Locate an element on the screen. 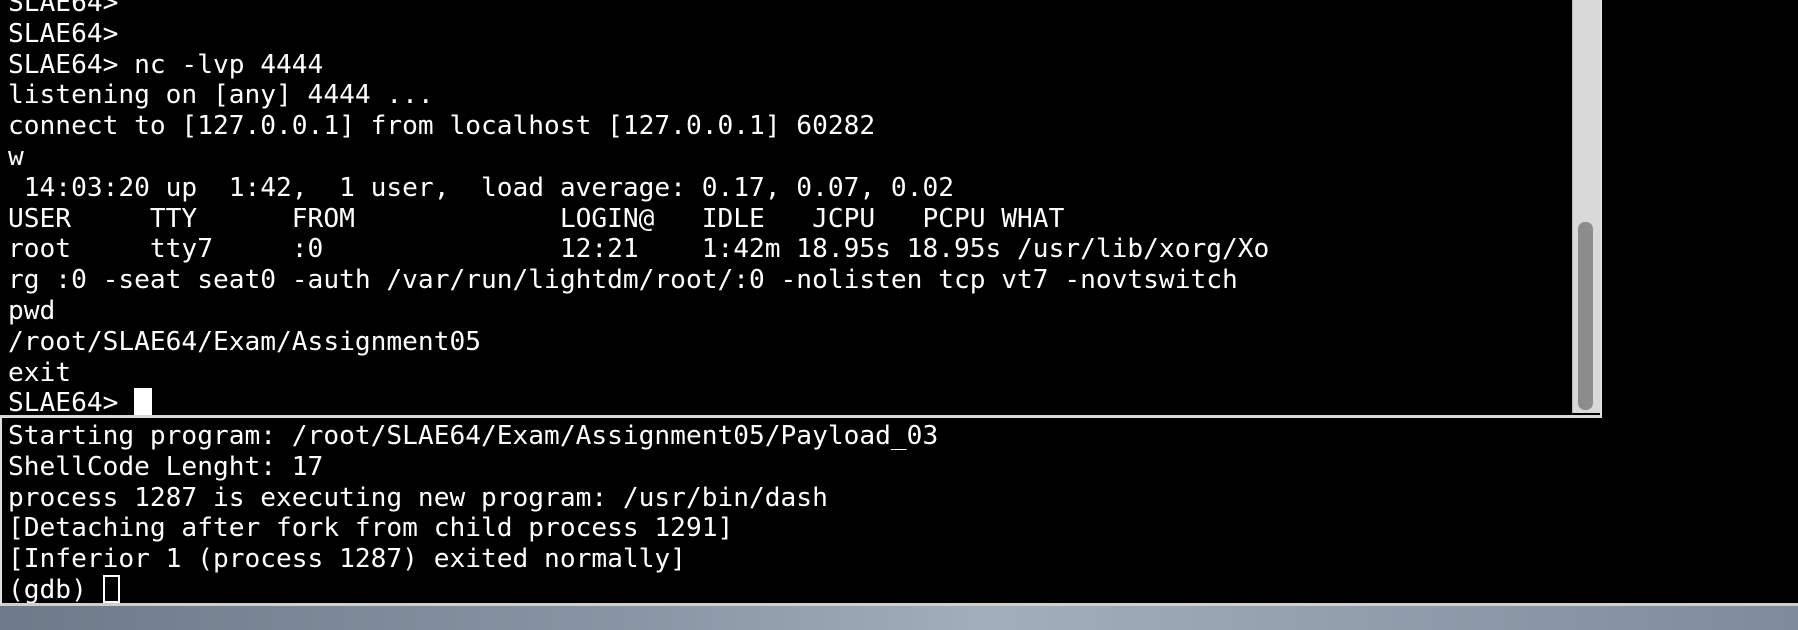 This screenshot has height=630, width=1798. terminal-line: USER TTY FROM LOGIN@ IDLE JCPU PCPU WHAT is located at coordinates (536, 218).